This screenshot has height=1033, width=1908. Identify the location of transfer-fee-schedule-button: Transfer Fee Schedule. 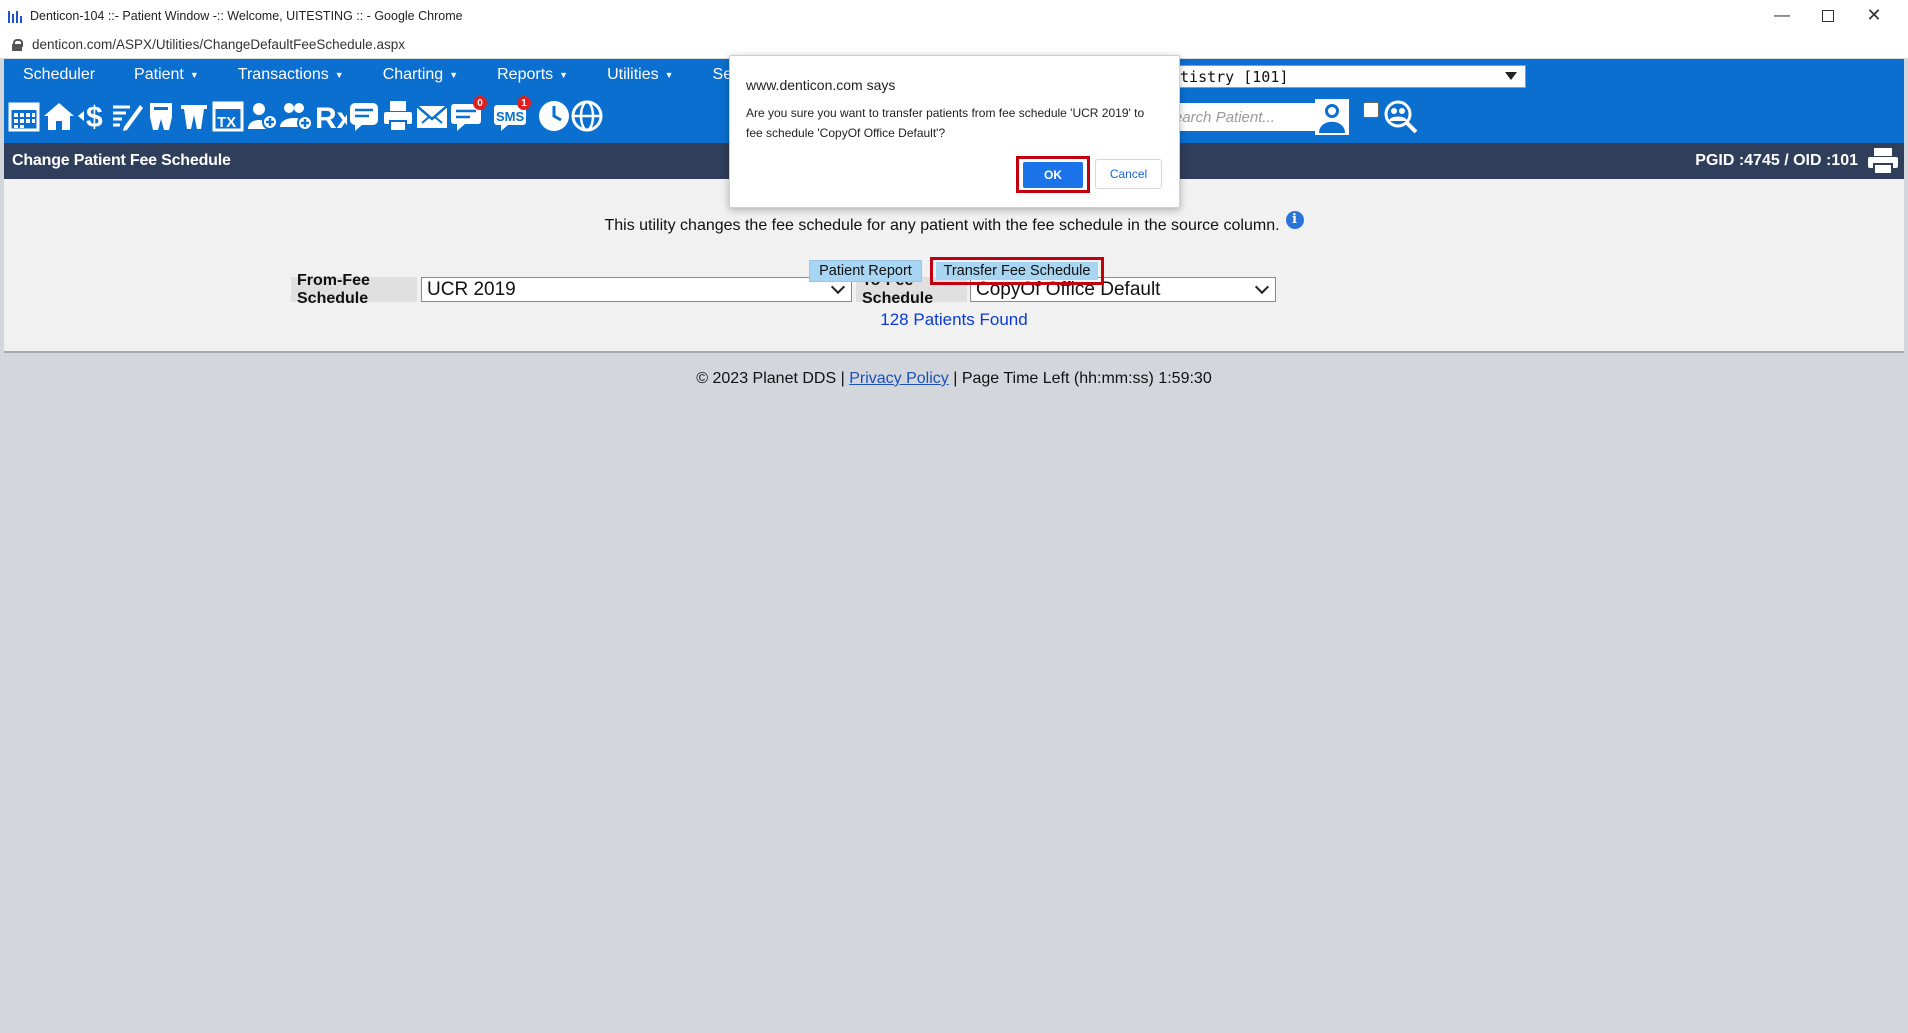
(1017, 271).